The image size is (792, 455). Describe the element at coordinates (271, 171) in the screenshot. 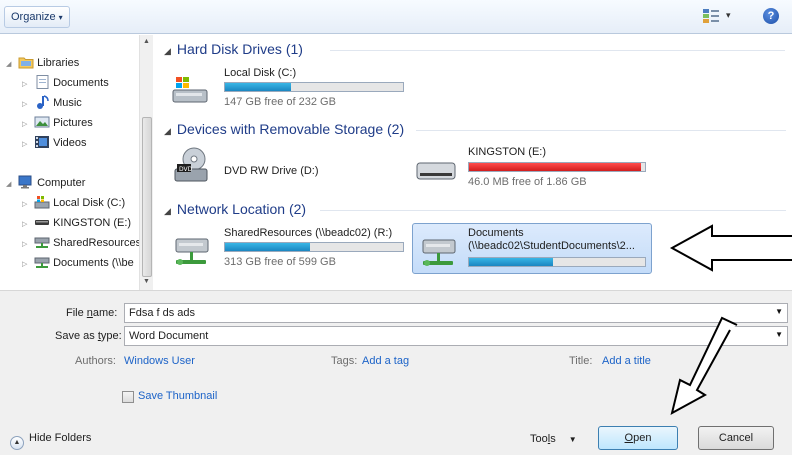

I see `drive-name: DVD RW Drive (D:)` at that location.